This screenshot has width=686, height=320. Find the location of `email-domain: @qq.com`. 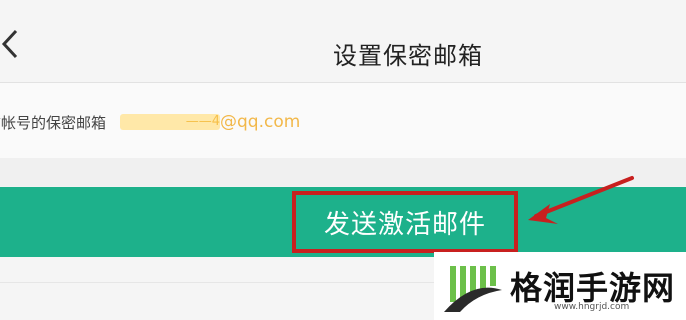

email-domain: @qq.com is located at coordinates (260, 122).